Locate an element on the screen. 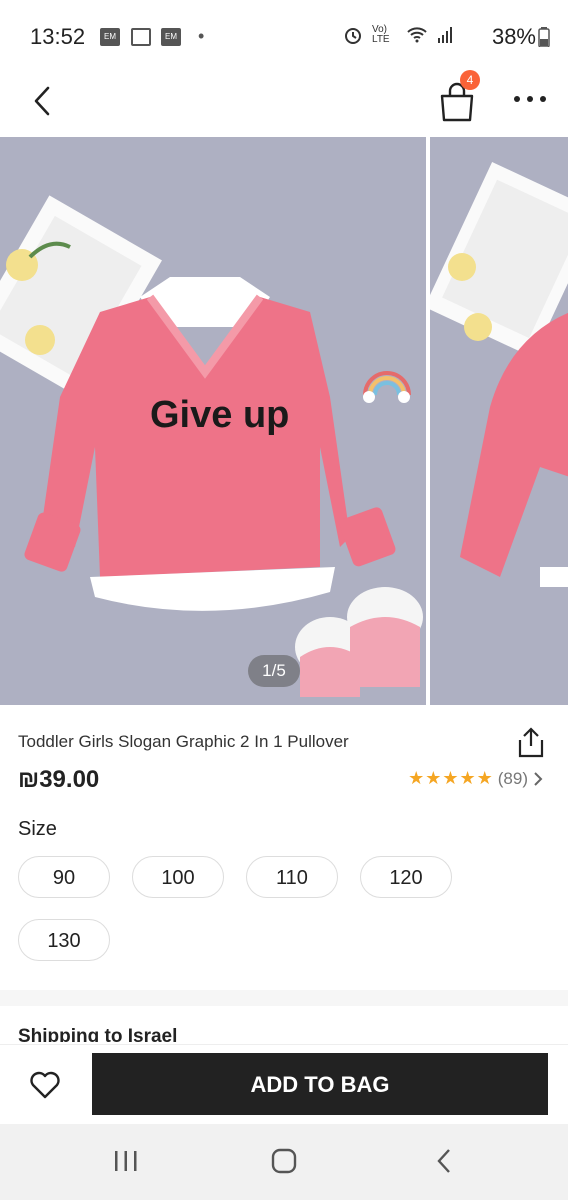 The height and width of the screenshot is (1200, 568). shipping-heading: Shipping to Israel is located at coordinates (97, 1034).